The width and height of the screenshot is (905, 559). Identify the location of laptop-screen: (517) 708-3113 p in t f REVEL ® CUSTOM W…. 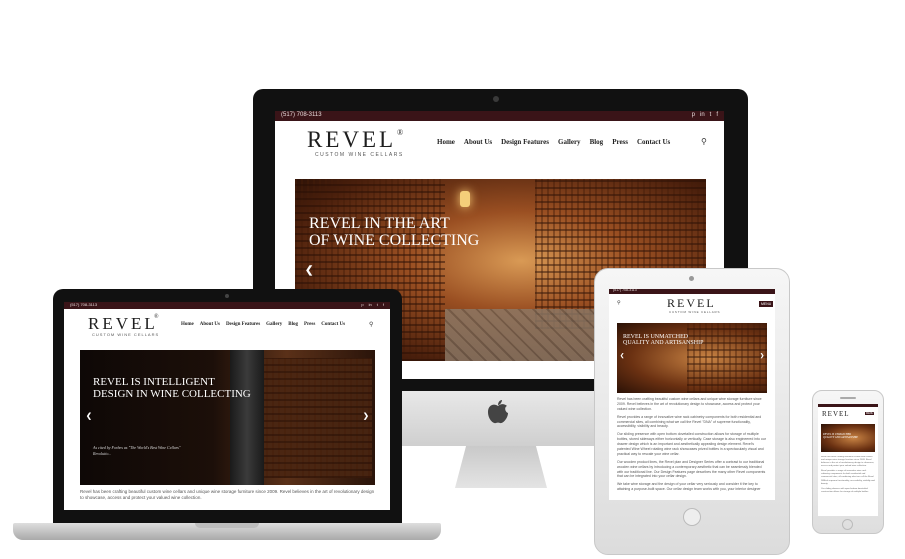
(227, 406).